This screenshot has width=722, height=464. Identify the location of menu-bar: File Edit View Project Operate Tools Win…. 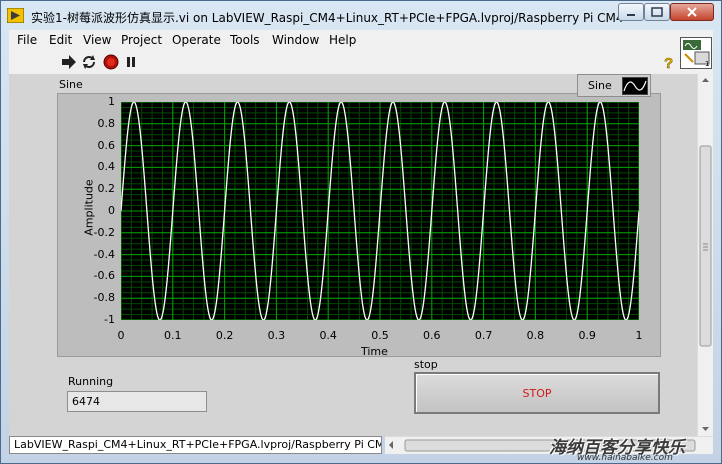
(361, 40).